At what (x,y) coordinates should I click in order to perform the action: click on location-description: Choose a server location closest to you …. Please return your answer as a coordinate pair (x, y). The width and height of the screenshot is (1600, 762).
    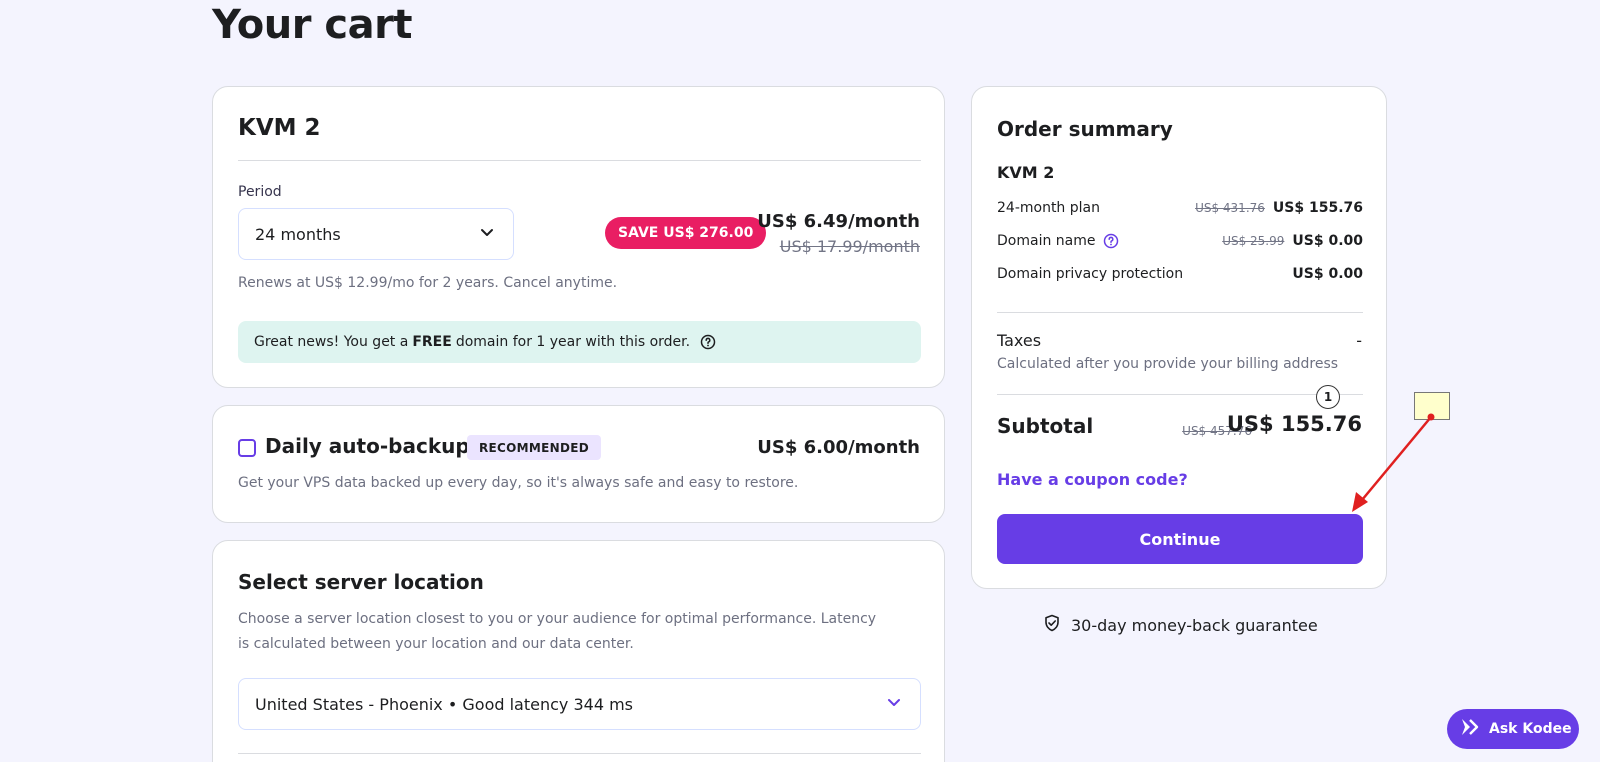
    Looking at the image, I should click on (557, 631).